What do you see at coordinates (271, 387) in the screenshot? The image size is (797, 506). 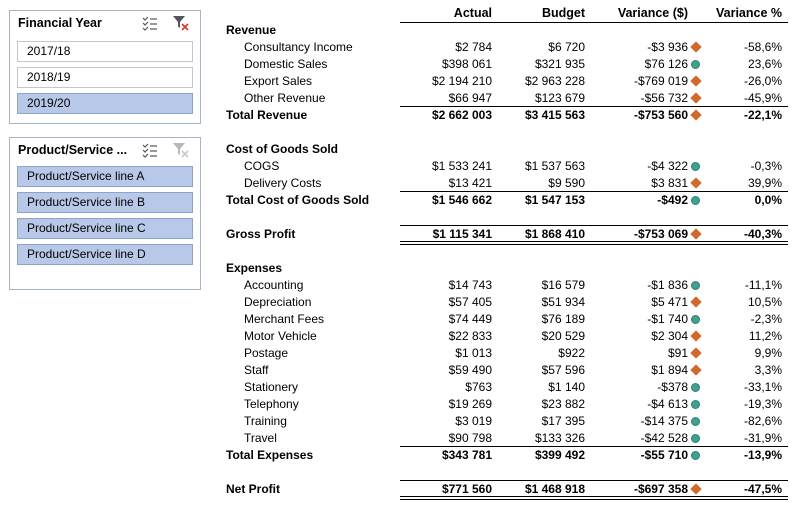 I see `row-label-stationery: Stationery` at bounding box center [271, 387].